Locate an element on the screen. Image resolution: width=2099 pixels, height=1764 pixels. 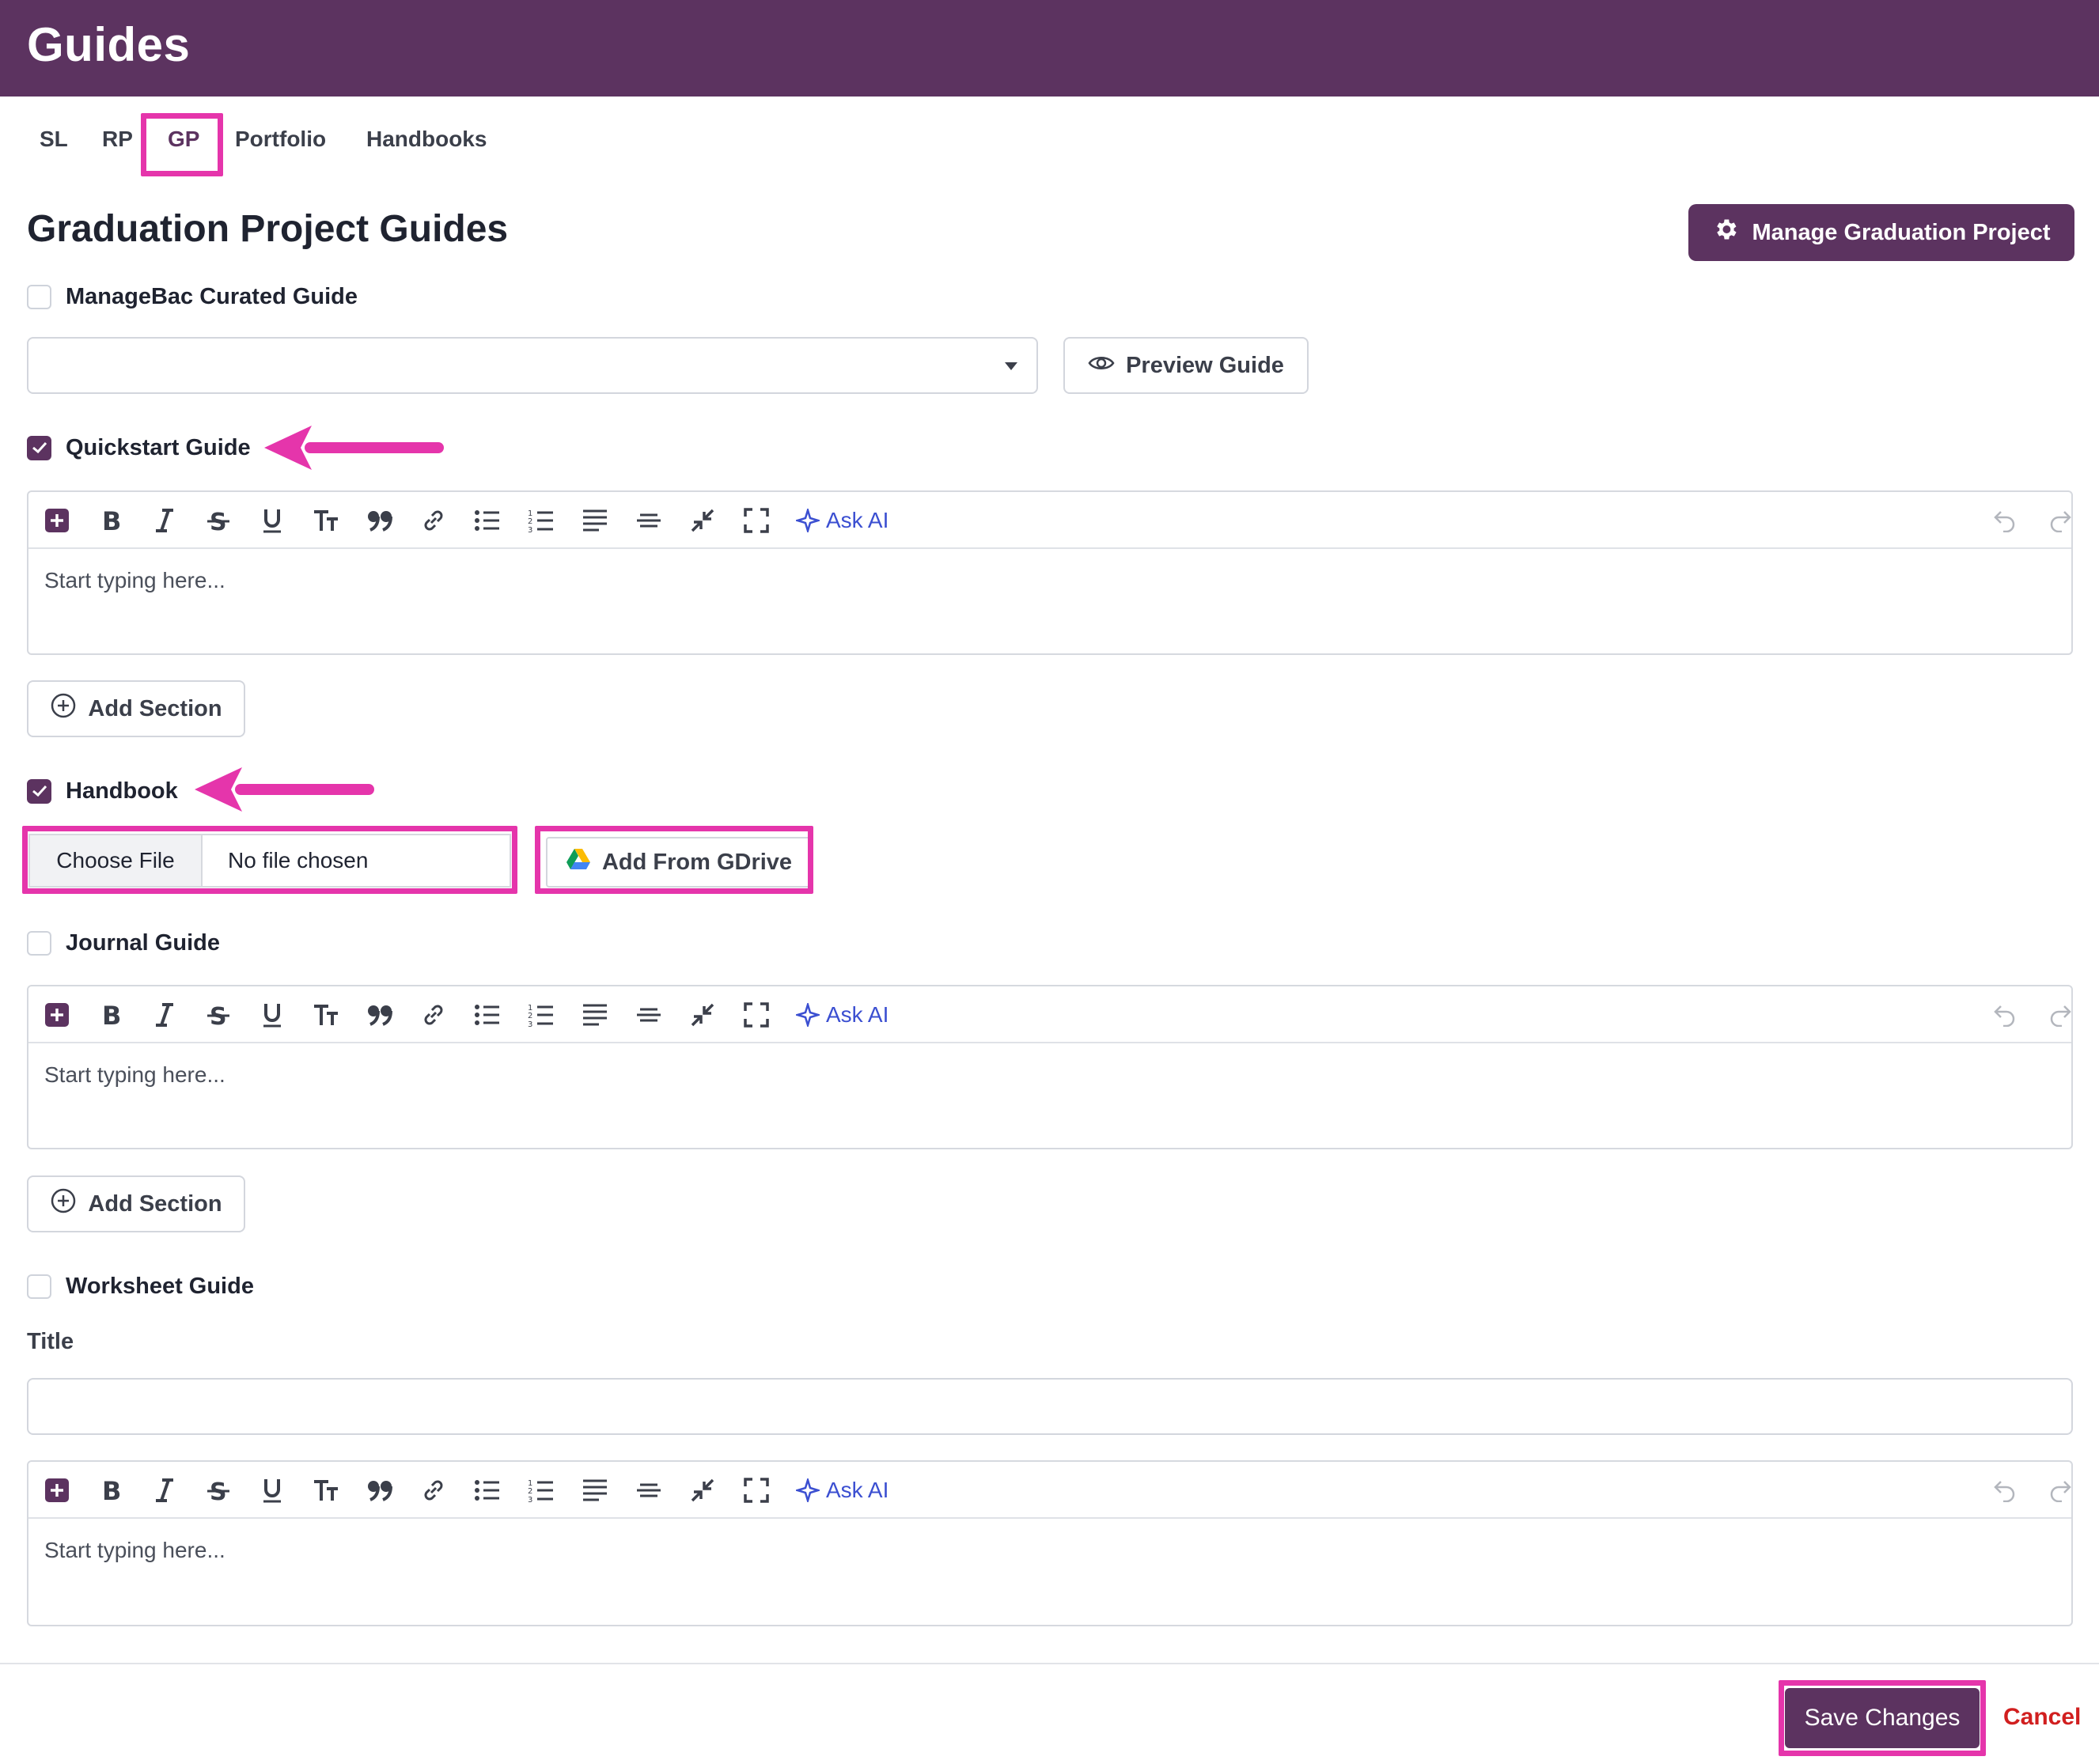
svg-text: B is located at coordinates (111, 1491).